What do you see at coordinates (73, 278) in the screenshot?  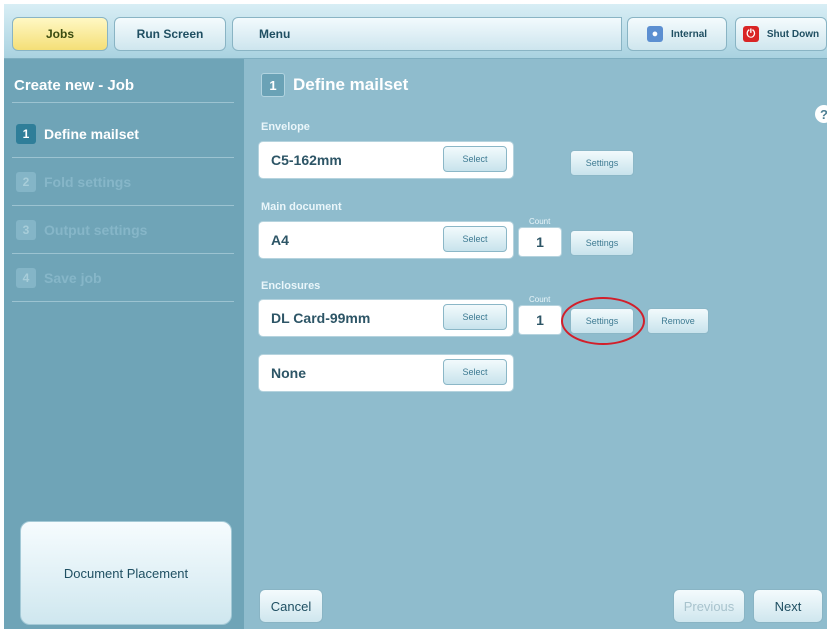 I see `step-label: Save job` at bounding box center [73, 278].